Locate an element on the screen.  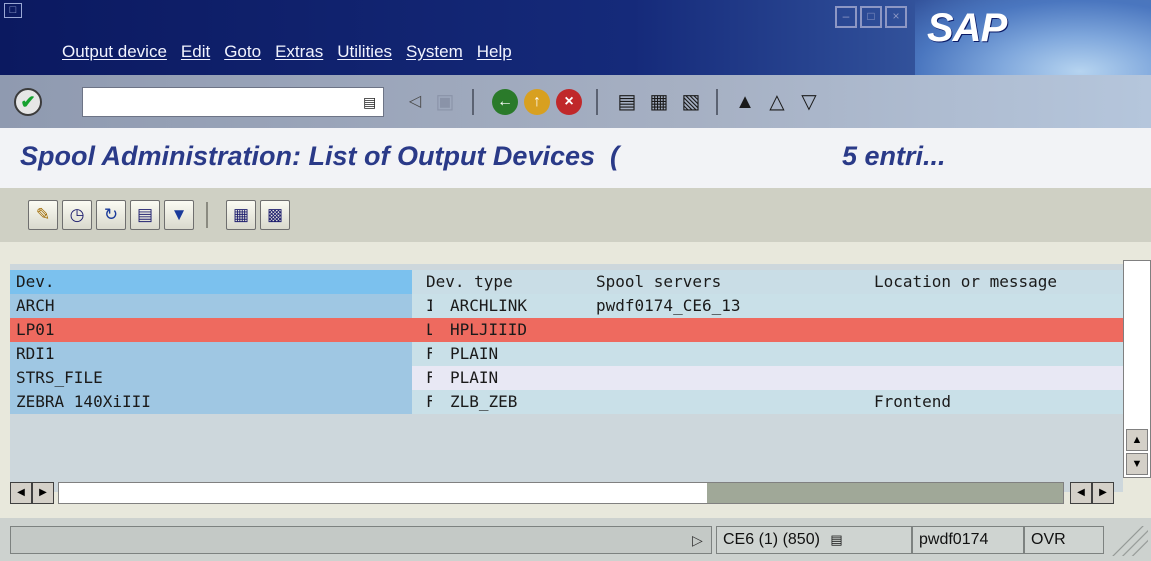
table-row: STRS_FILE F PLAIN is located at coordinates (566, 378).